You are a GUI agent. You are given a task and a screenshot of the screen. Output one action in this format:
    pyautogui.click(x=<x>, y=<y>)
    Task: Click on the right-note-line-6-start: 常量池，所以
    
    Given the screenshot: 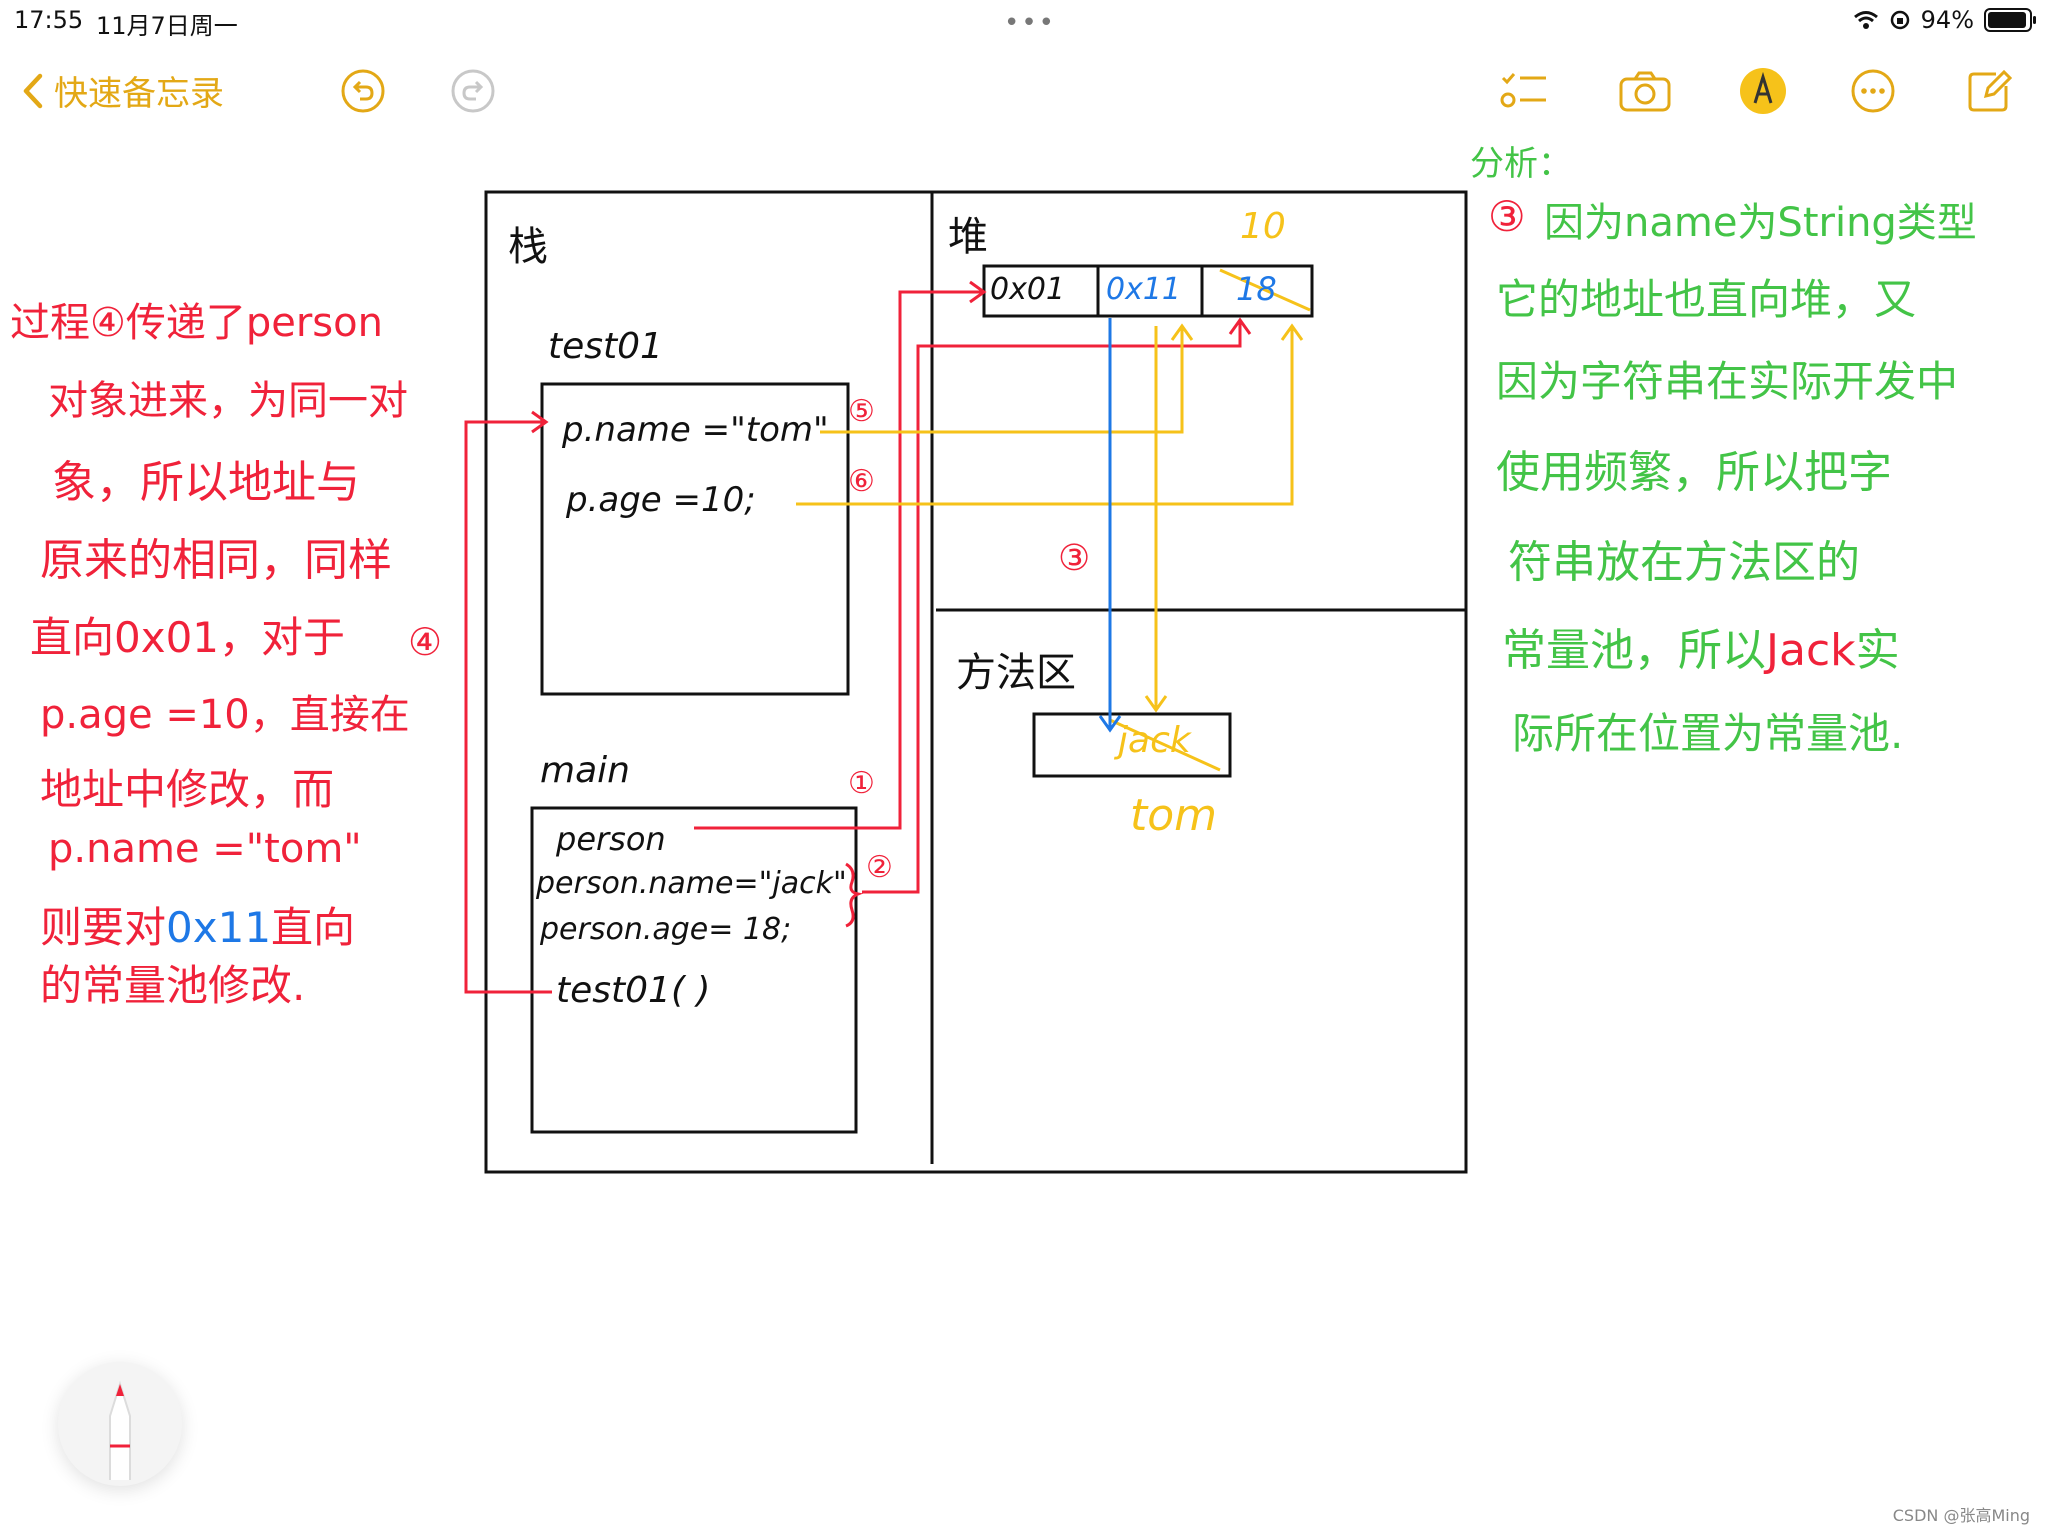 What is the action you would take?
    pyautogui.click(x=1634, y=650)
    